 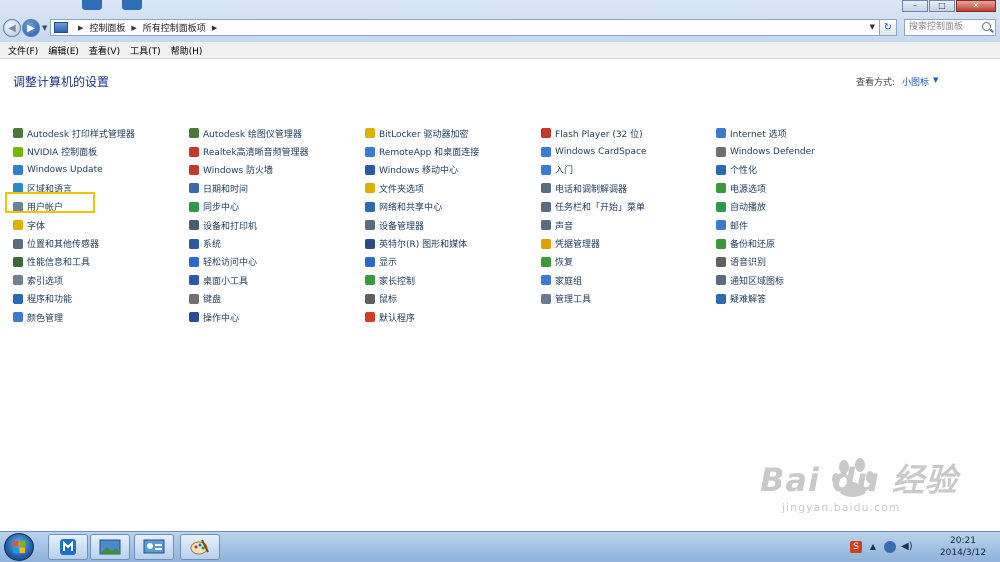 What do you see at coordinates (594, 280) in the screenshot?
I see `control-panel-item: 家庭组` at bounding box center [594, 280].